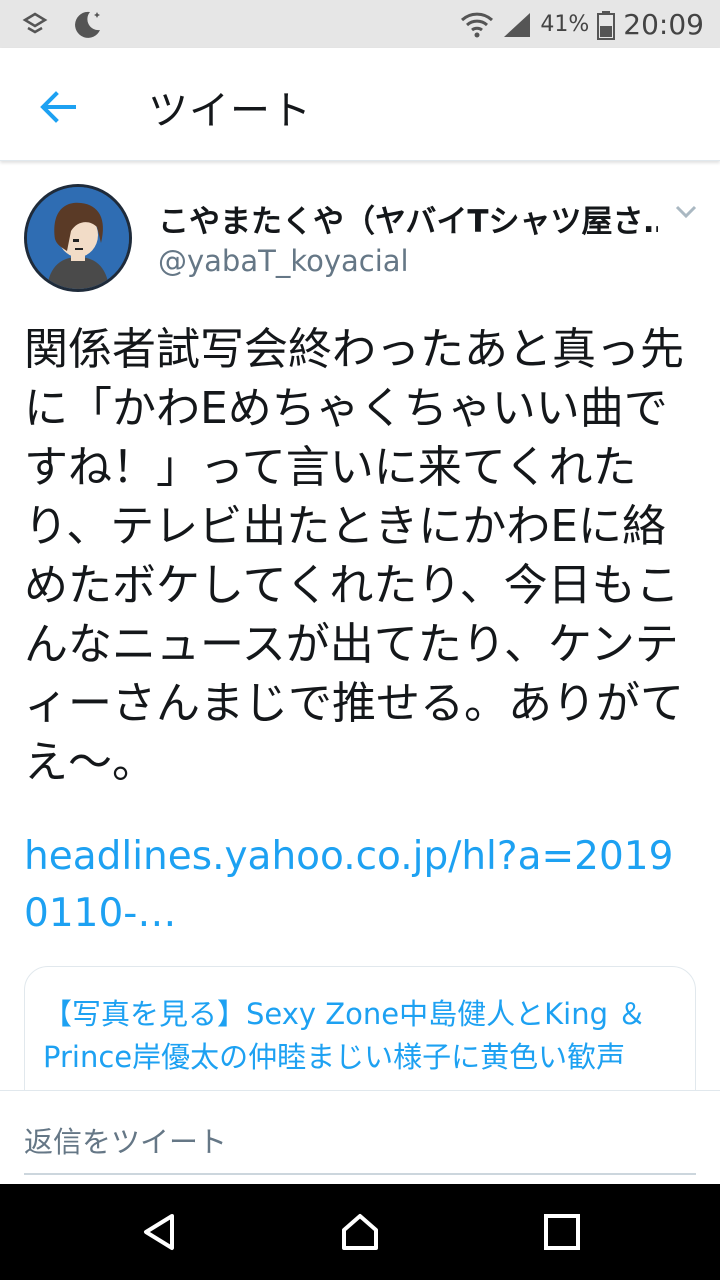  Describe the element at coordinates (35, 23) in the screenshot. I see `notification-icon` at that location.